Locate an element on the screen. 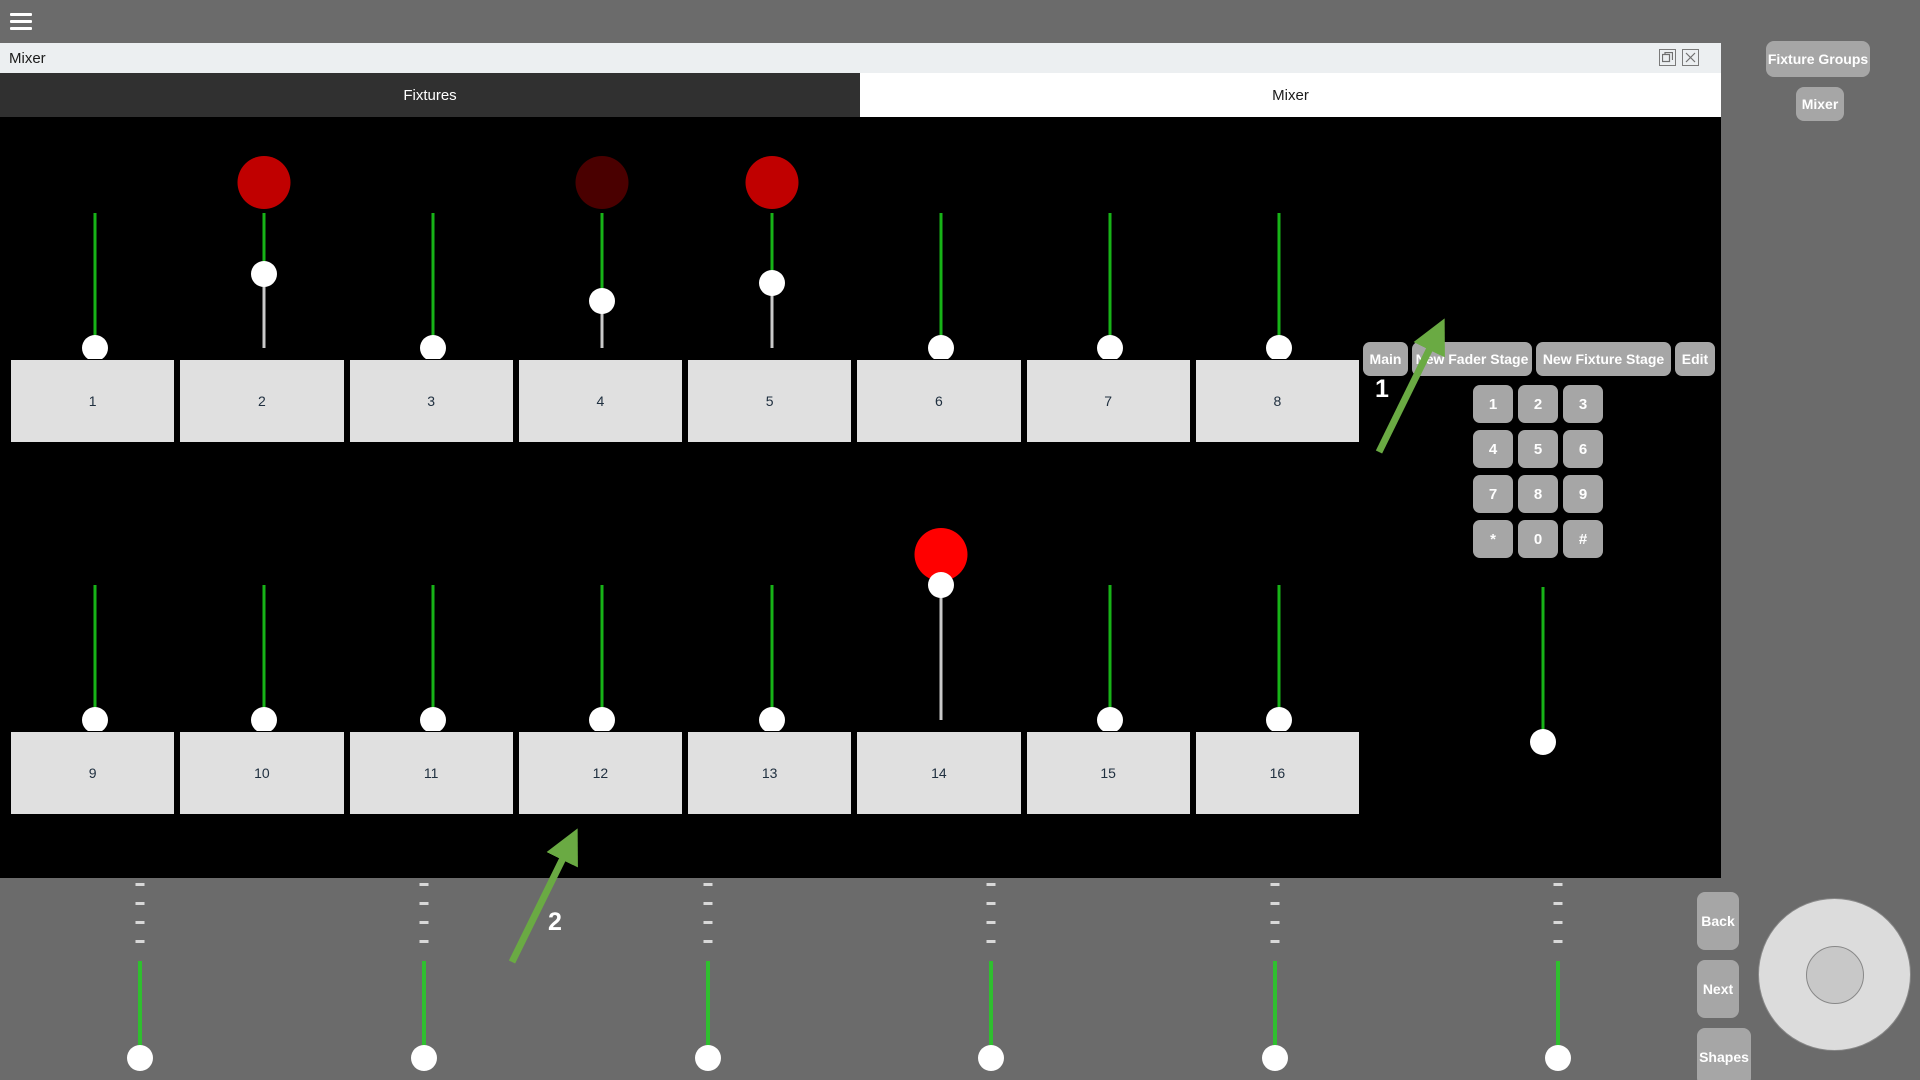  keypad-button-6: 6 is located at coordinates (1583, 449).